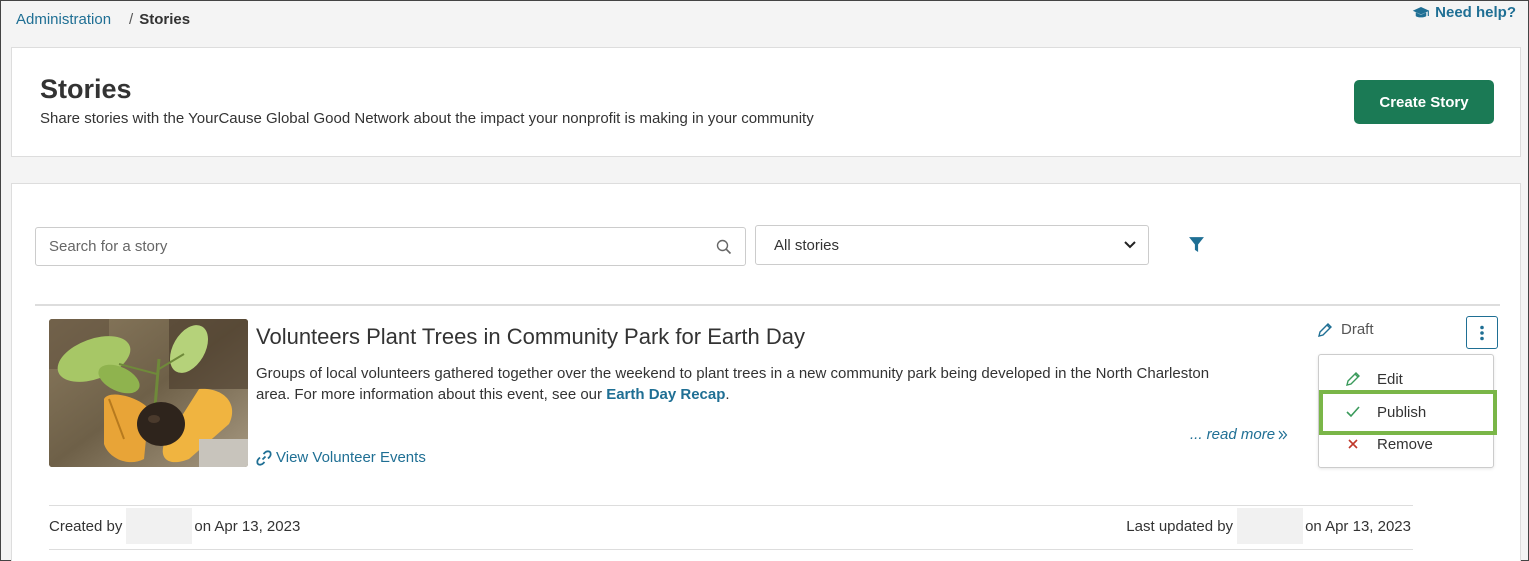 The height and width of the screenshot is (561, 1529). I want to click on seedling-image, so click(148, 393).